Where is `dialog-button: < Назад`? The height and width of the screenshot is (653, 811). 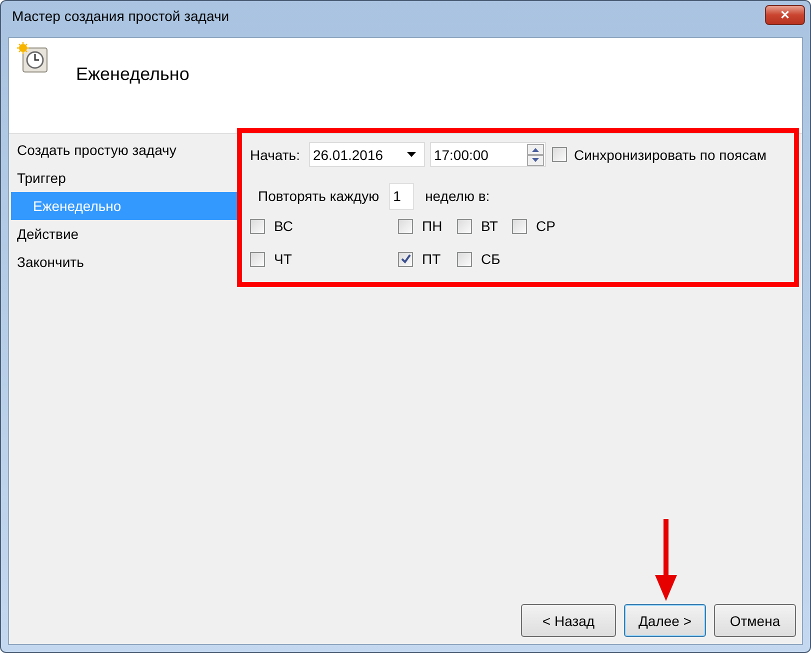 dialog-button: < Назад is located at coordinates (568, 620).